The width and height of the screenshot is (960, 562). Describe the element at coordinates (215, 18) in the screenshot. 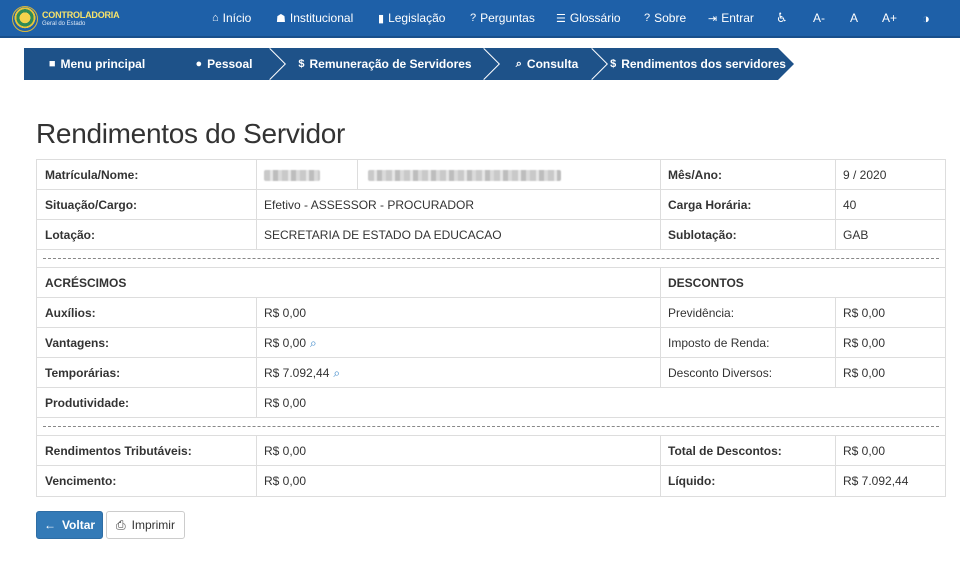

I see `home-icon: ⌂` at that location.